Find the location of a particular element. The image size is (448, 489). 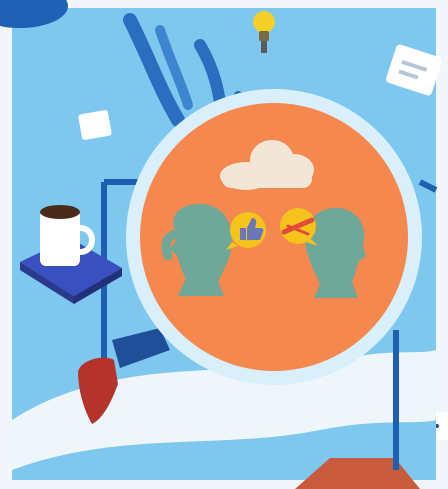

chat-bubble-icon is located at coordinates (95, 125).